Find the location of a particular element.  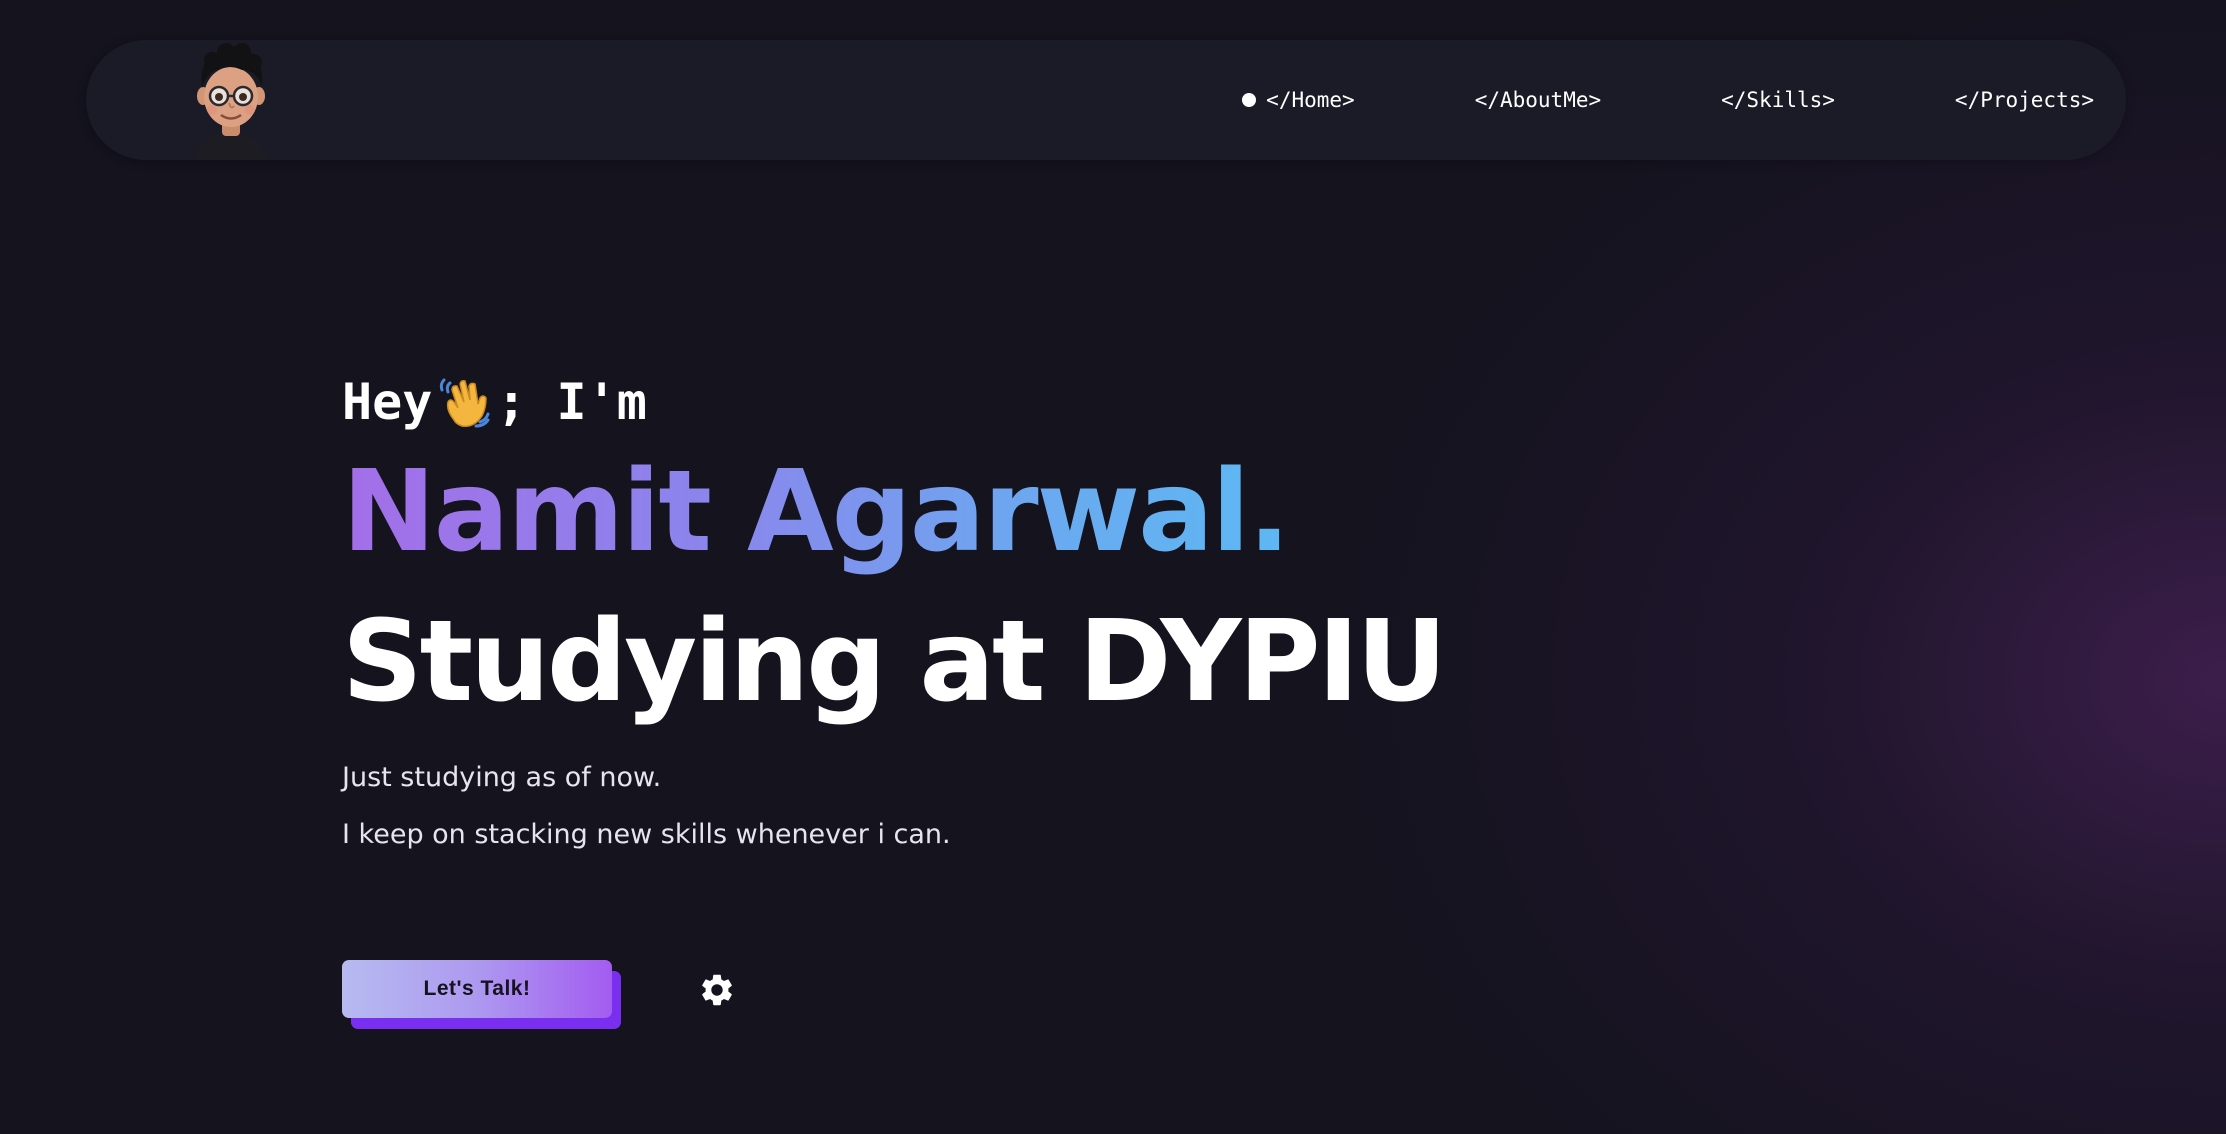

nav-link-label: </Projects> is located at coordinates (2024, 100).